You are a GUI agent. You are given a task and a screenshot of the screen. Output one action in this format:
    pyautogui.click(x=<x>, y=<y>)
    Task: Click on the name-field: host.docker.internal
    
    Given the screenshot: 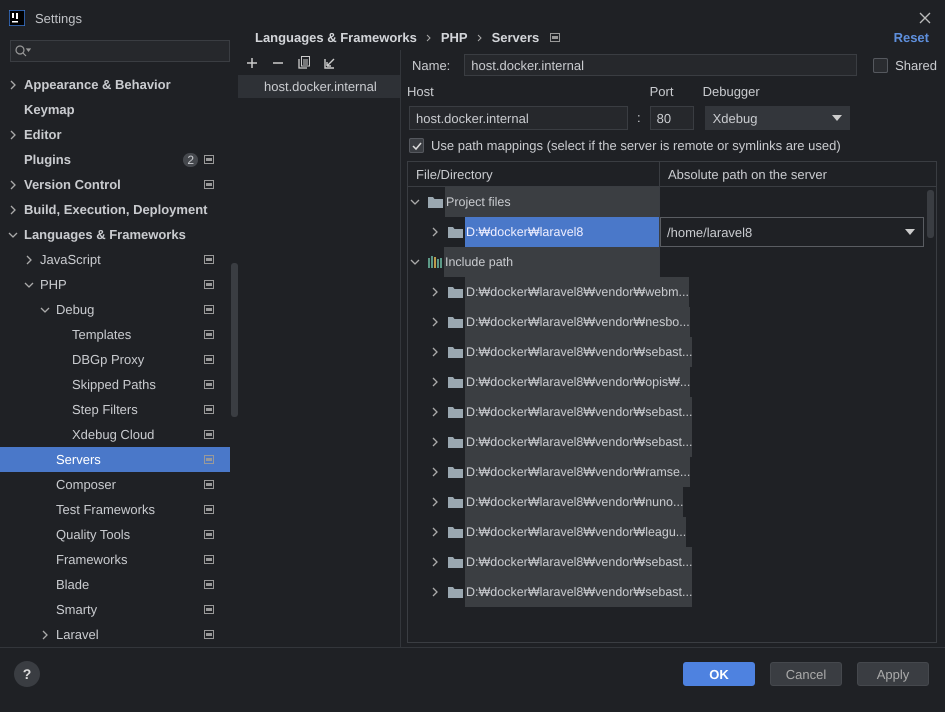 What is the action you would take?
    pyautogui.click(x=661, y=65)
    